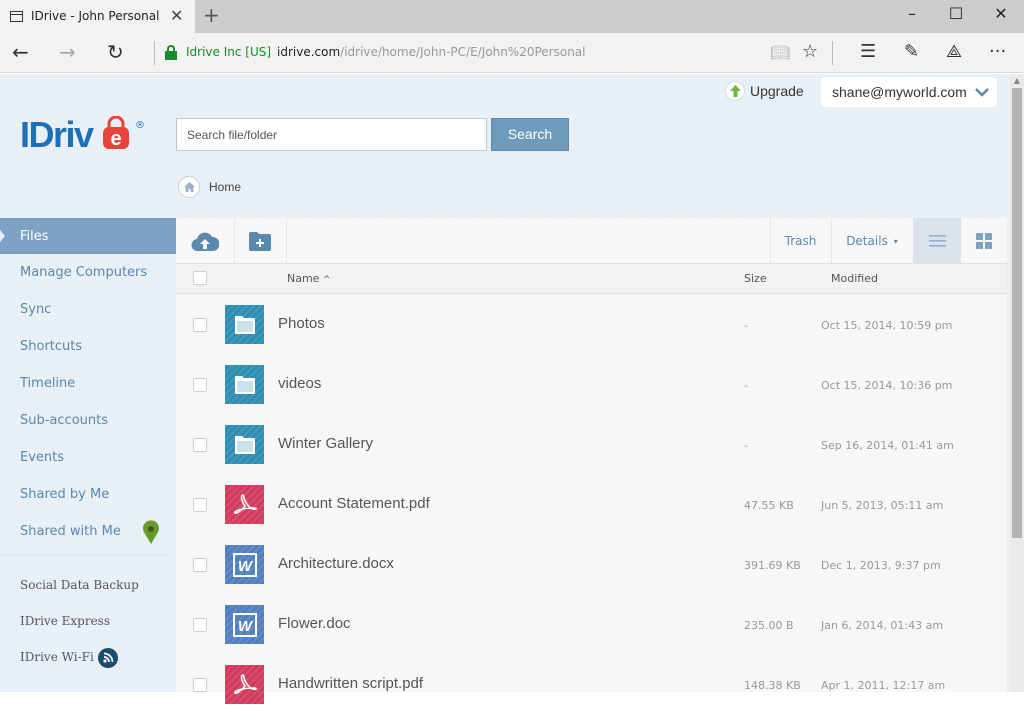 This screenshot has width=1024, height=715. What do you see at coordinates (116, 133) in the screenshot?
I see `logo-lock-e-icon: e` at bounding box center [116, 133].